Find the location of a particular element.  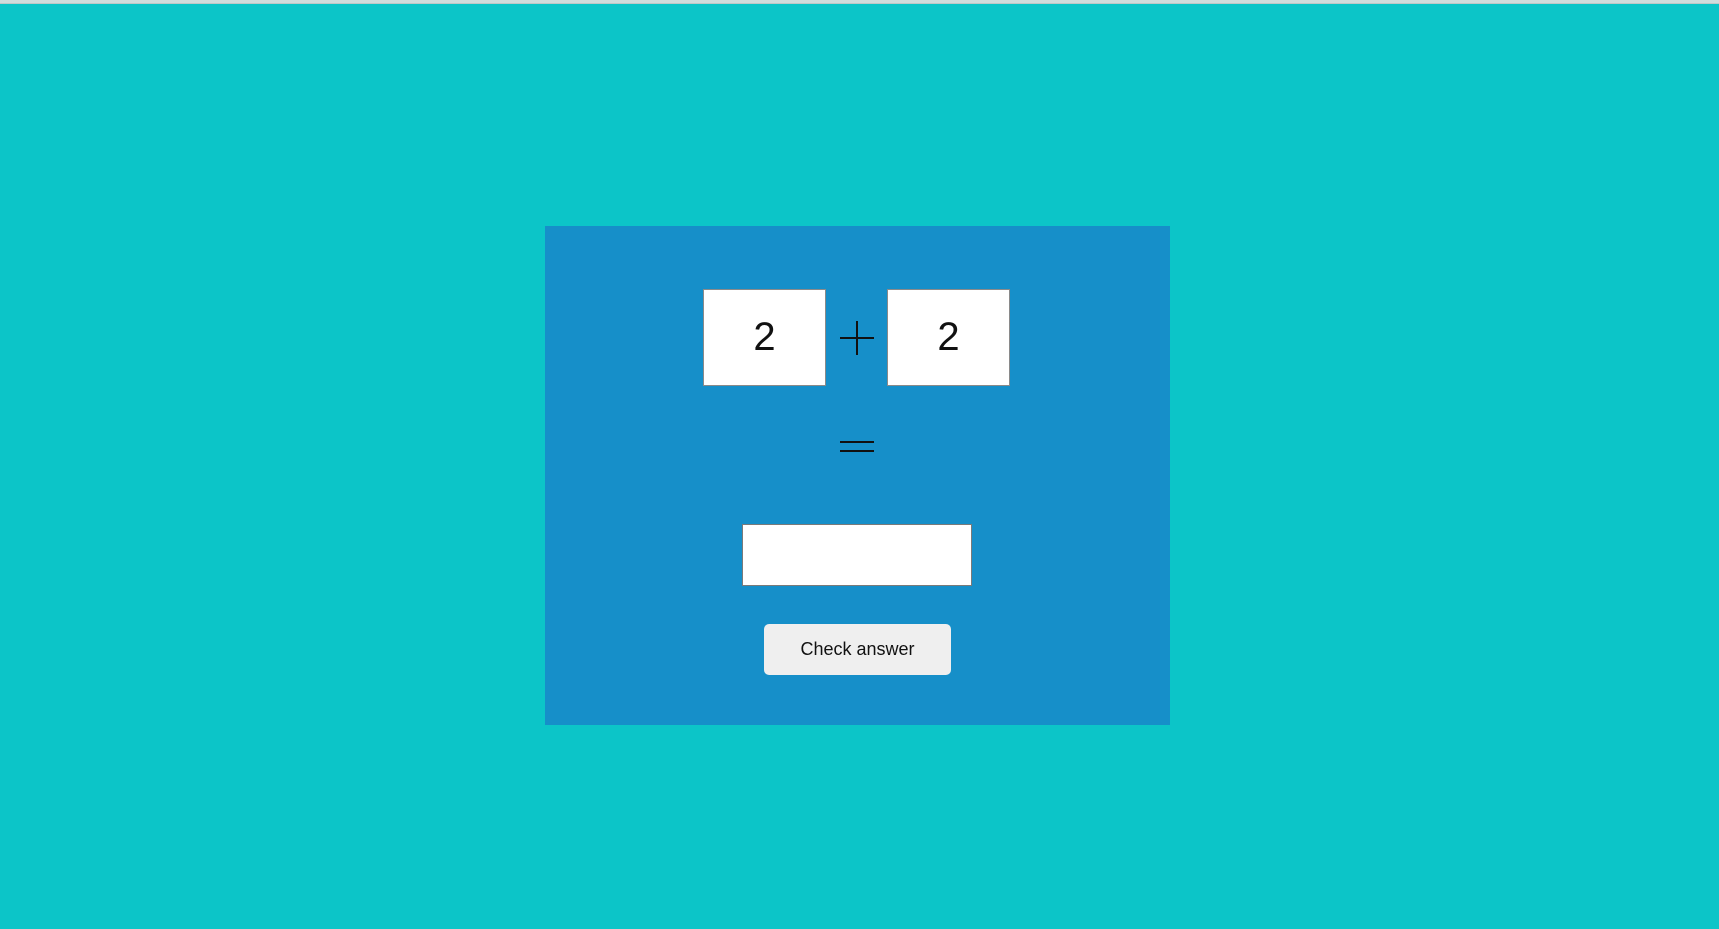

check-answer-button: Check answer is located at coordinates (857, 649).